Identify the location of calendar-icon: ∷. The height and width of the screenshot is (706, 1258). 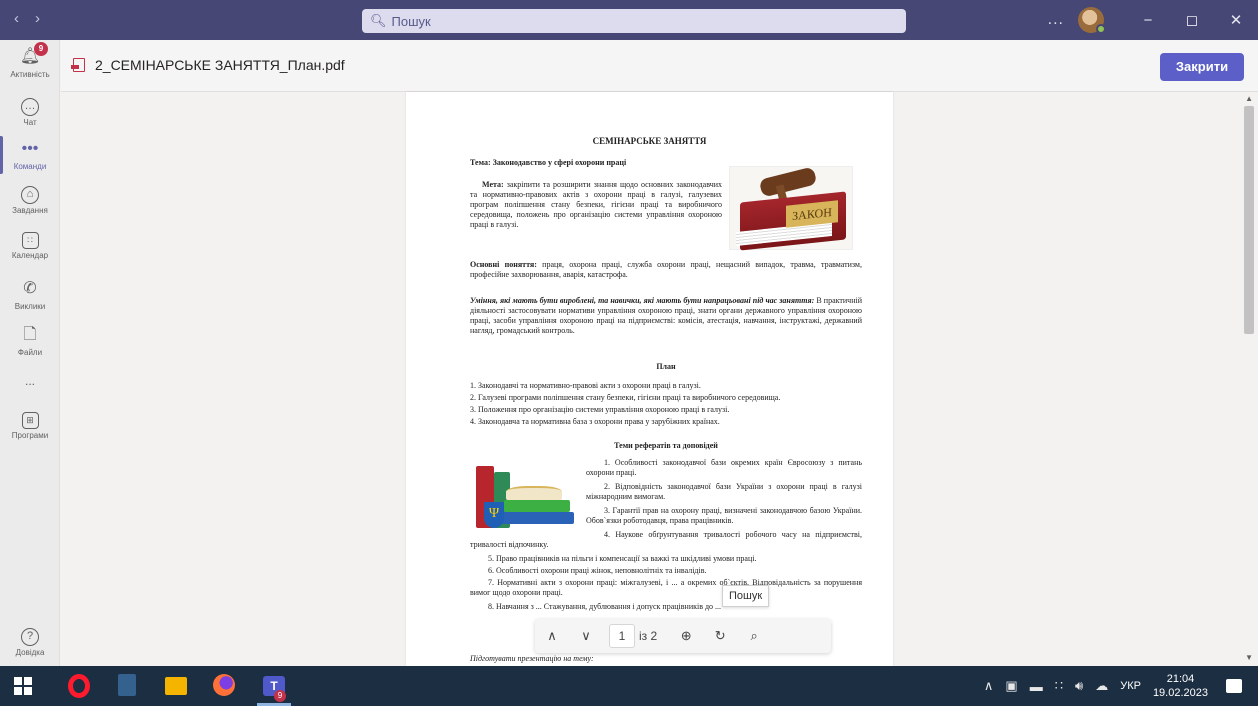
(30, 240).